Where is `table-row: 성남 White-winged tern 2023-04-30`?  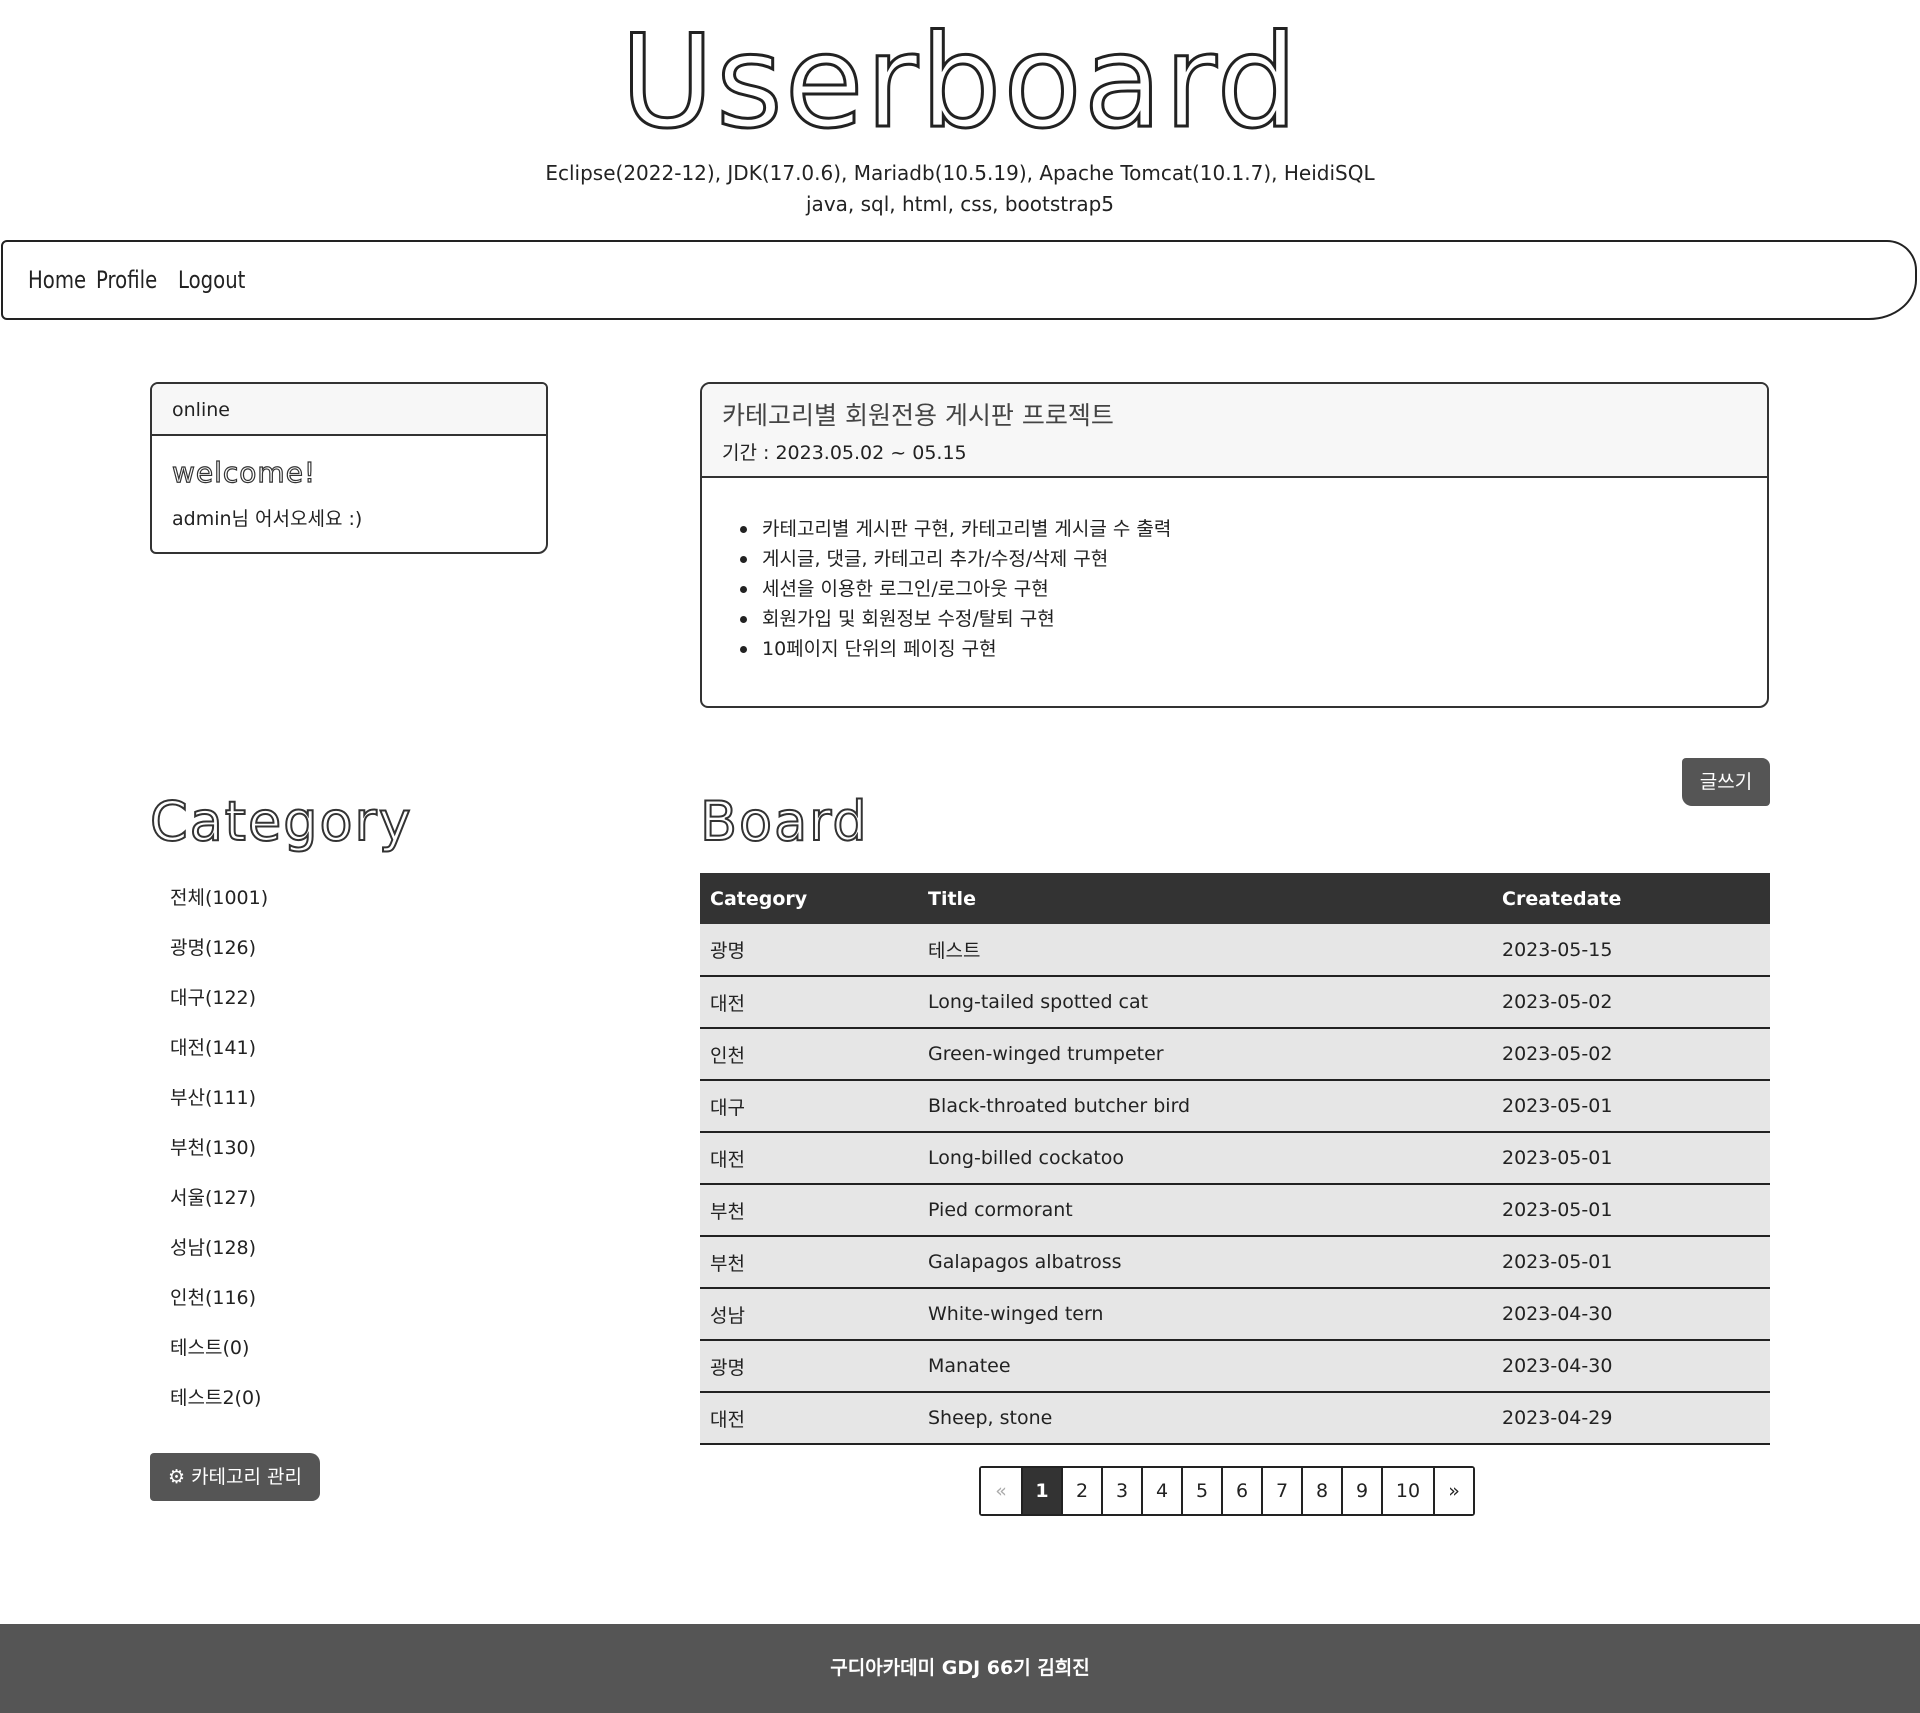 table-row: 성남 White-winged tern 2023-04-30 is located at coordinates (1235, 1314).